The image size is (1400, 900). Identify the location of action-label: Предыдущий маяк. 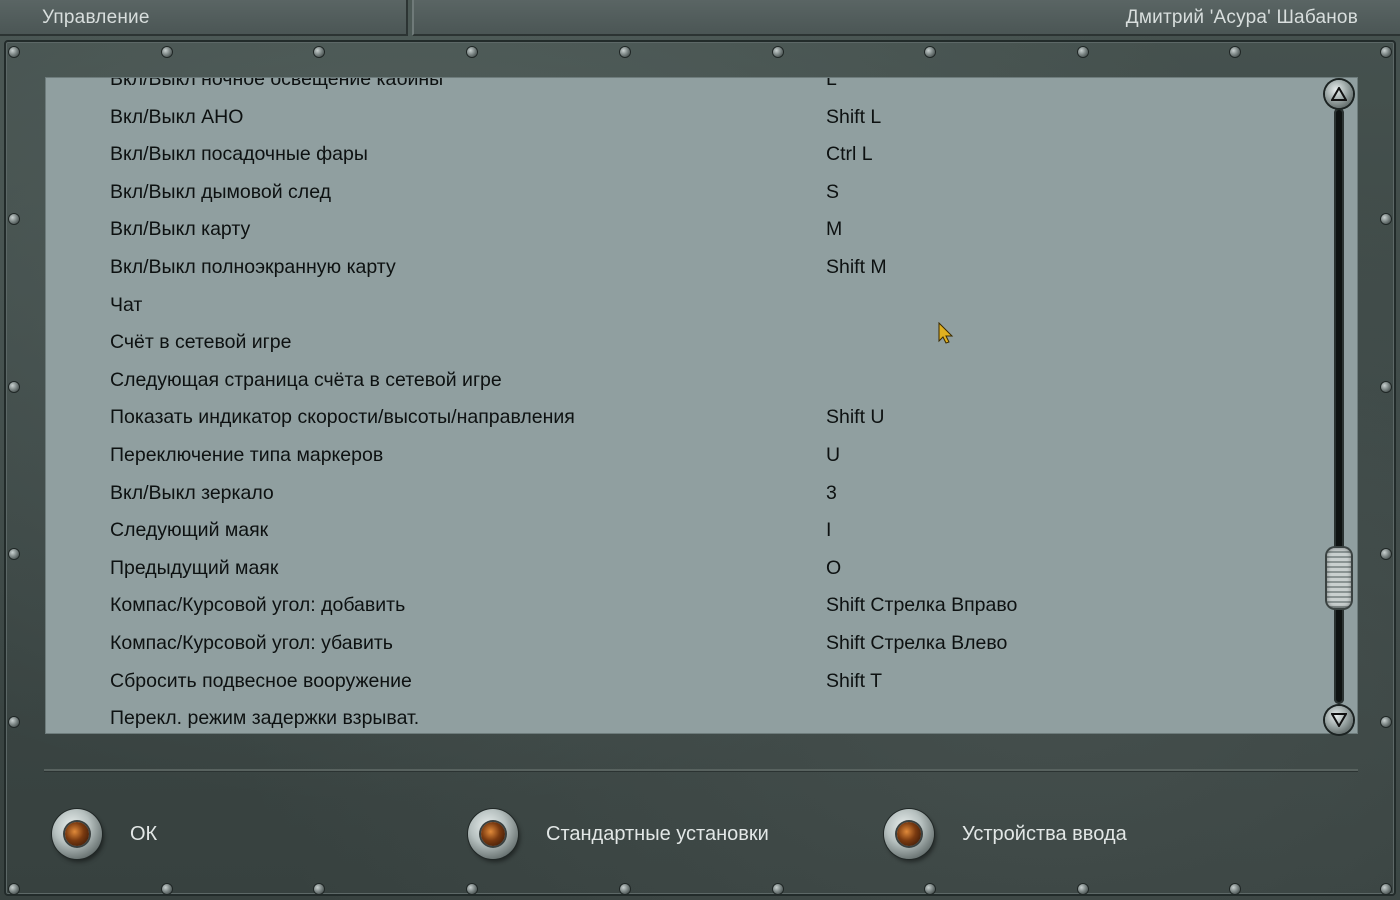
(194, 567).